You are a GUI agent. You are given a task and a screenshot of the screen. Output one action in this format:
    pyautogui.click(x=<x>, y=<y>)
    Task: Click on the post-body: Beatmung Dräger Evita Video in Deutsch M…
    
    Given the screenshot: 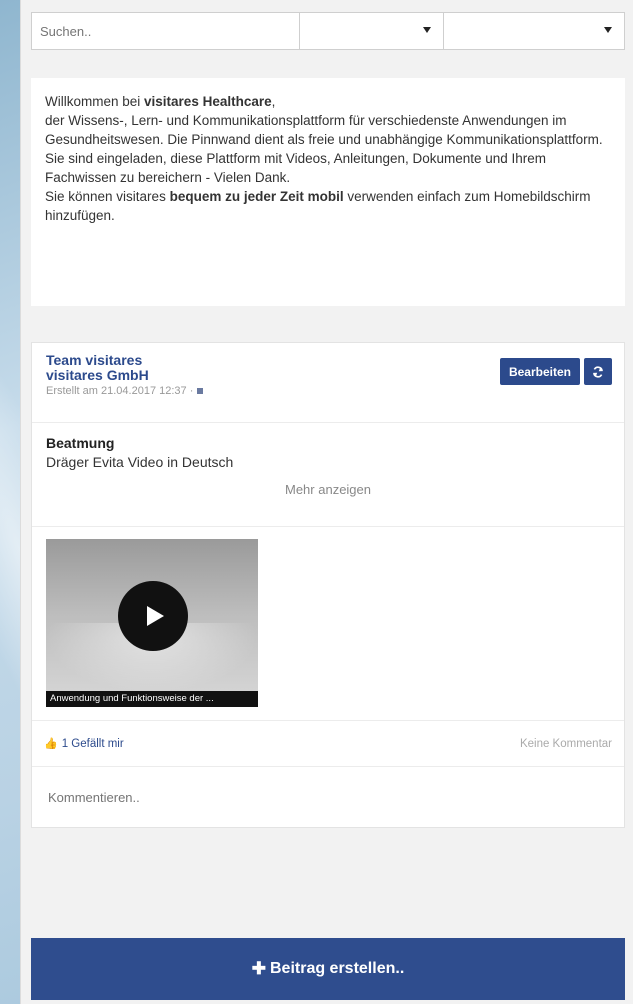 What is the action you would take?
    pyautogui.click(x=328, y=475)
    